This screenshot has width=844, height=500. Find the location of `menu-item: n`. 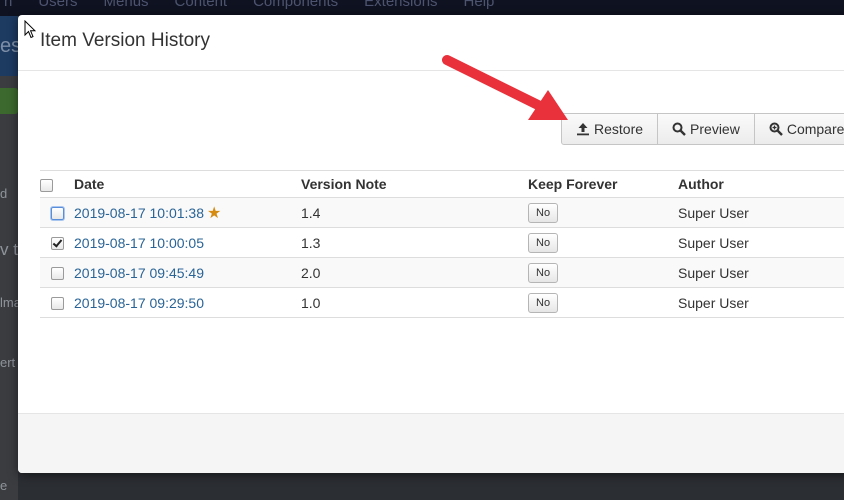

menu-item: n is located at coordinates (8, 5).